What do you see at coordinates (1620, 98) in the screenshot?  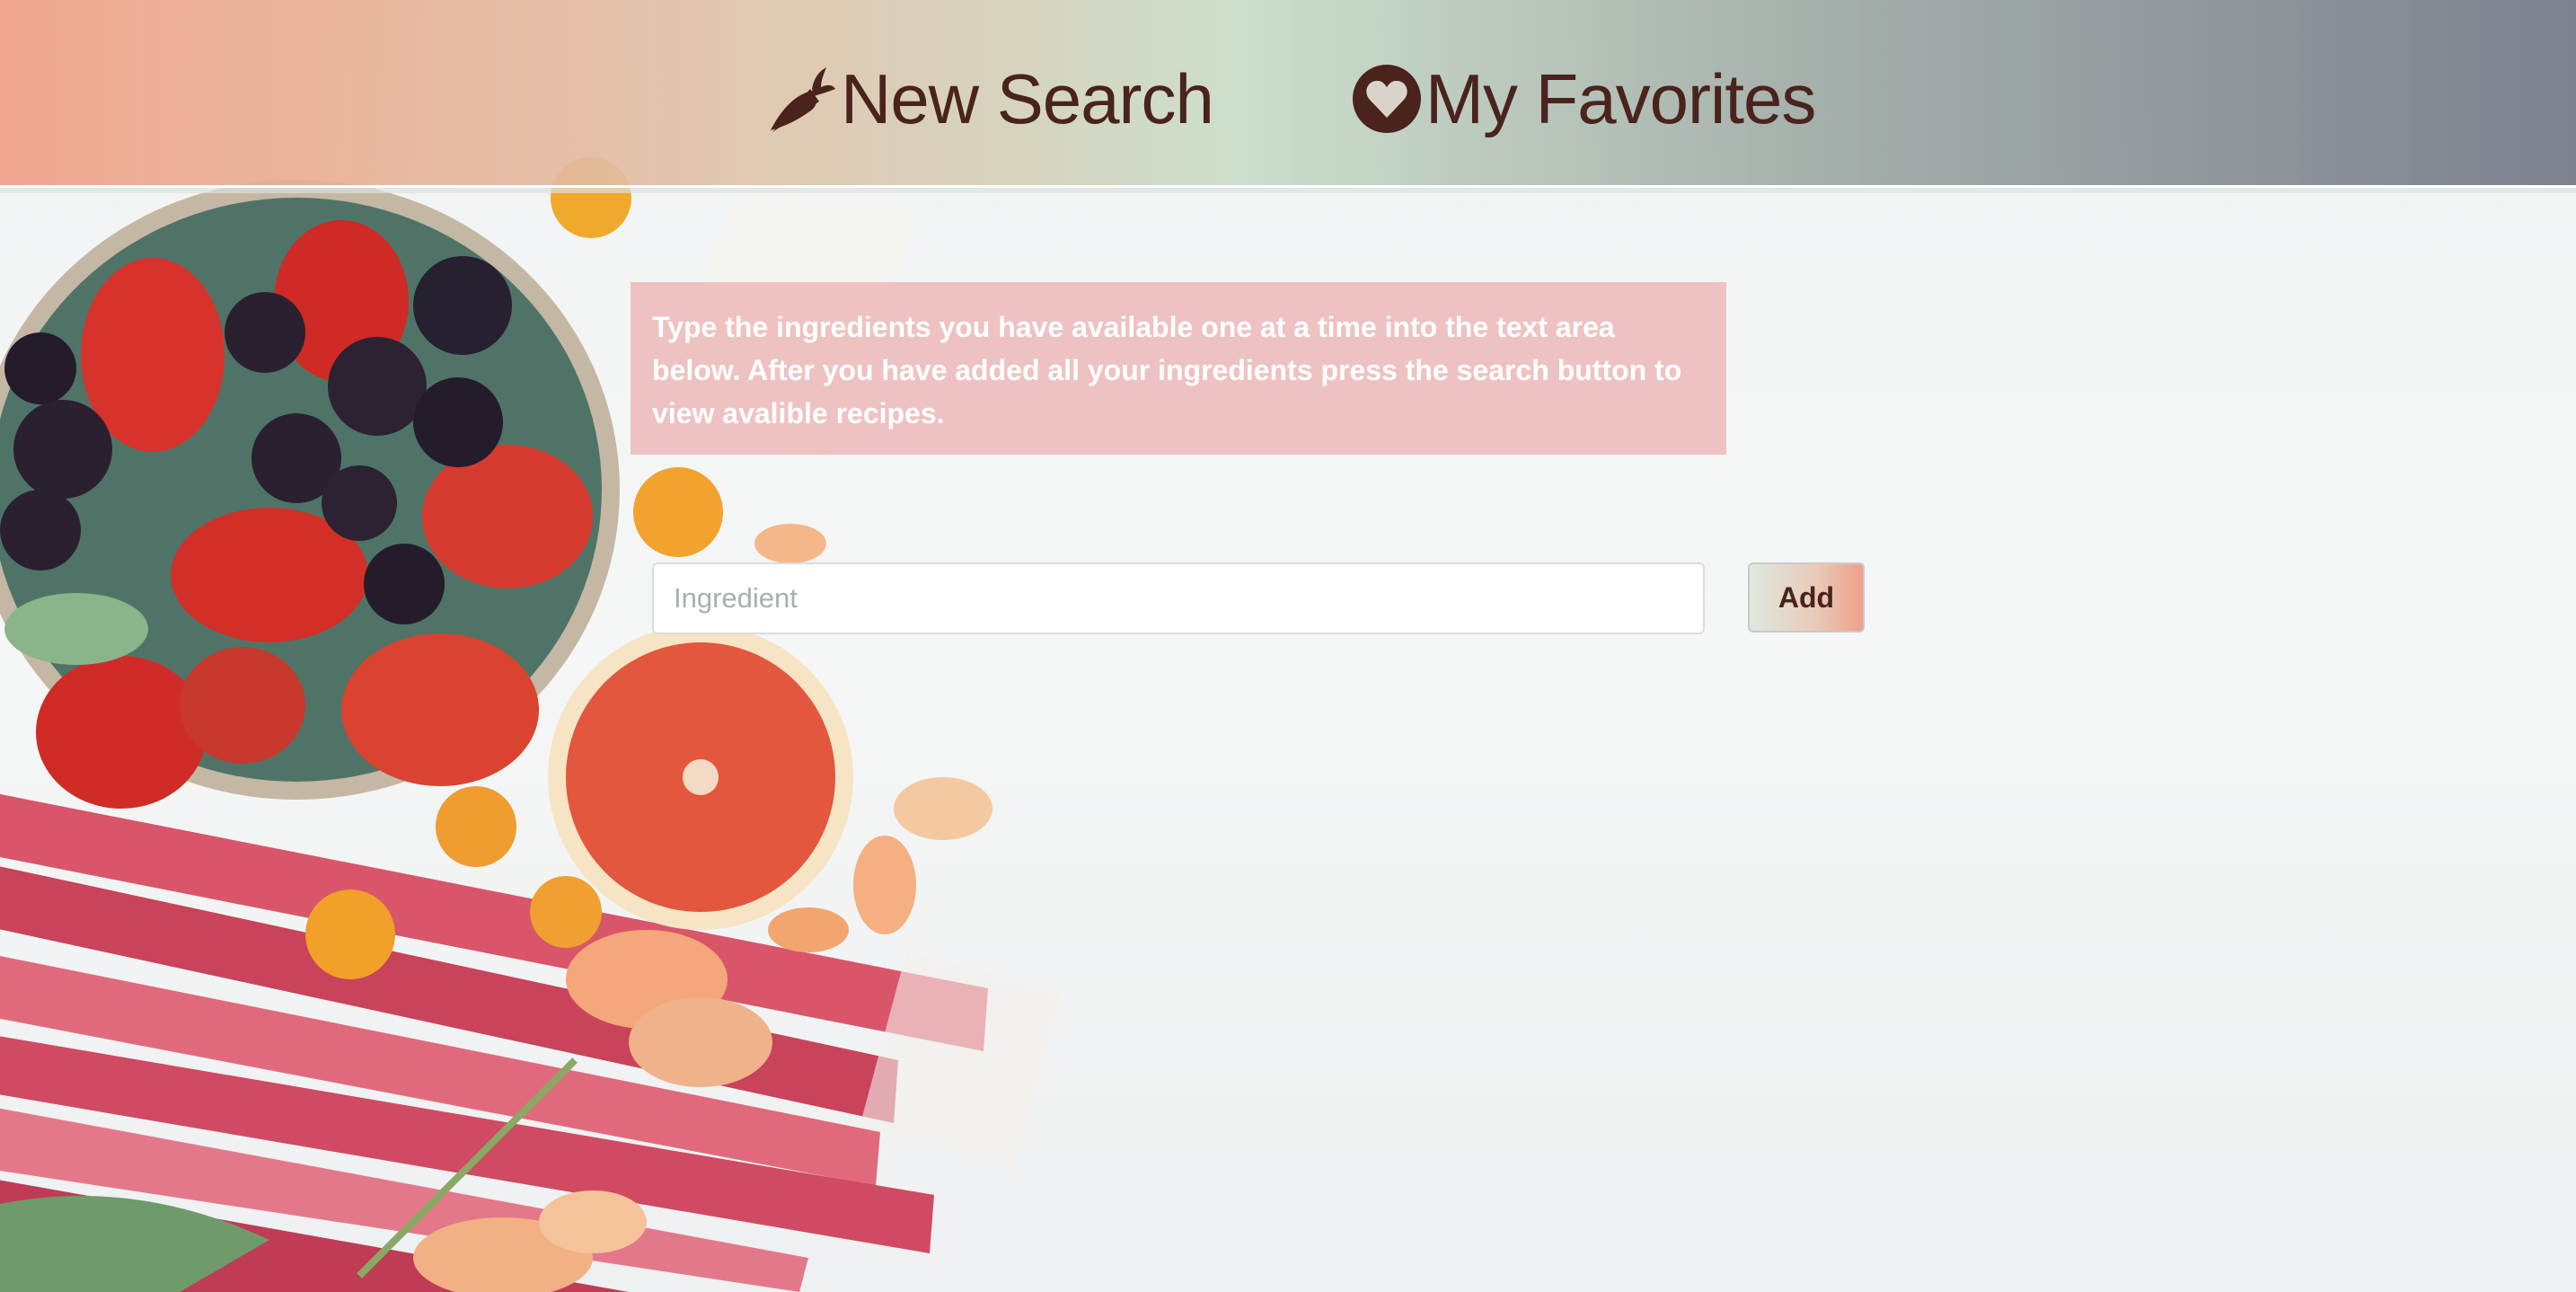 I see `my-favorites-label: My Favorites` at bounding box center [1620, 98].